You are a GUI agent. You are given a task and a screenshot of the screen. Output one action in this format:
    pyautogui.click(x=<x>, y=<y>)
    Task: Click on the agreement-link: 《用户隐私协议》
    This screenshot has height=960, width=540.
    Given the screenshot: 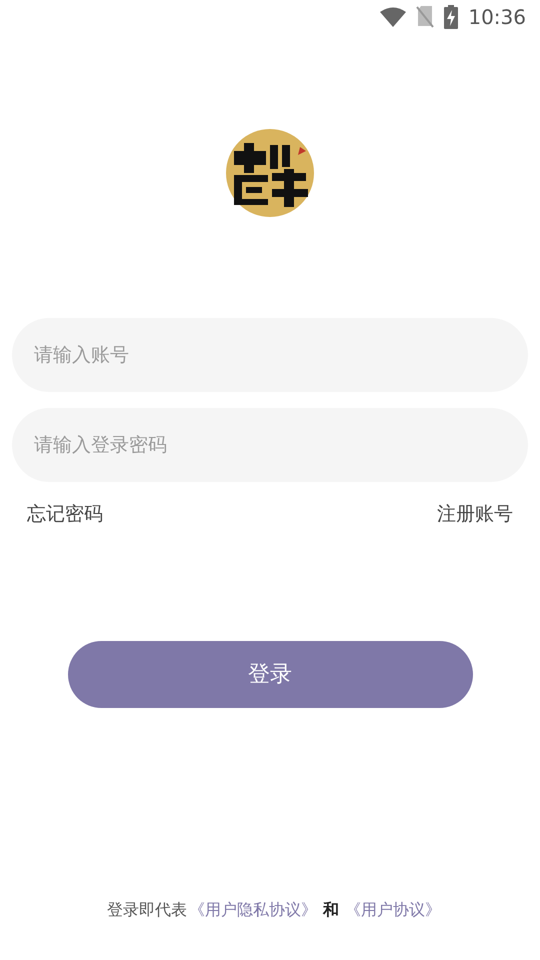 What is the action you would take?
    pyautogui.click(x=253, y=910)
    